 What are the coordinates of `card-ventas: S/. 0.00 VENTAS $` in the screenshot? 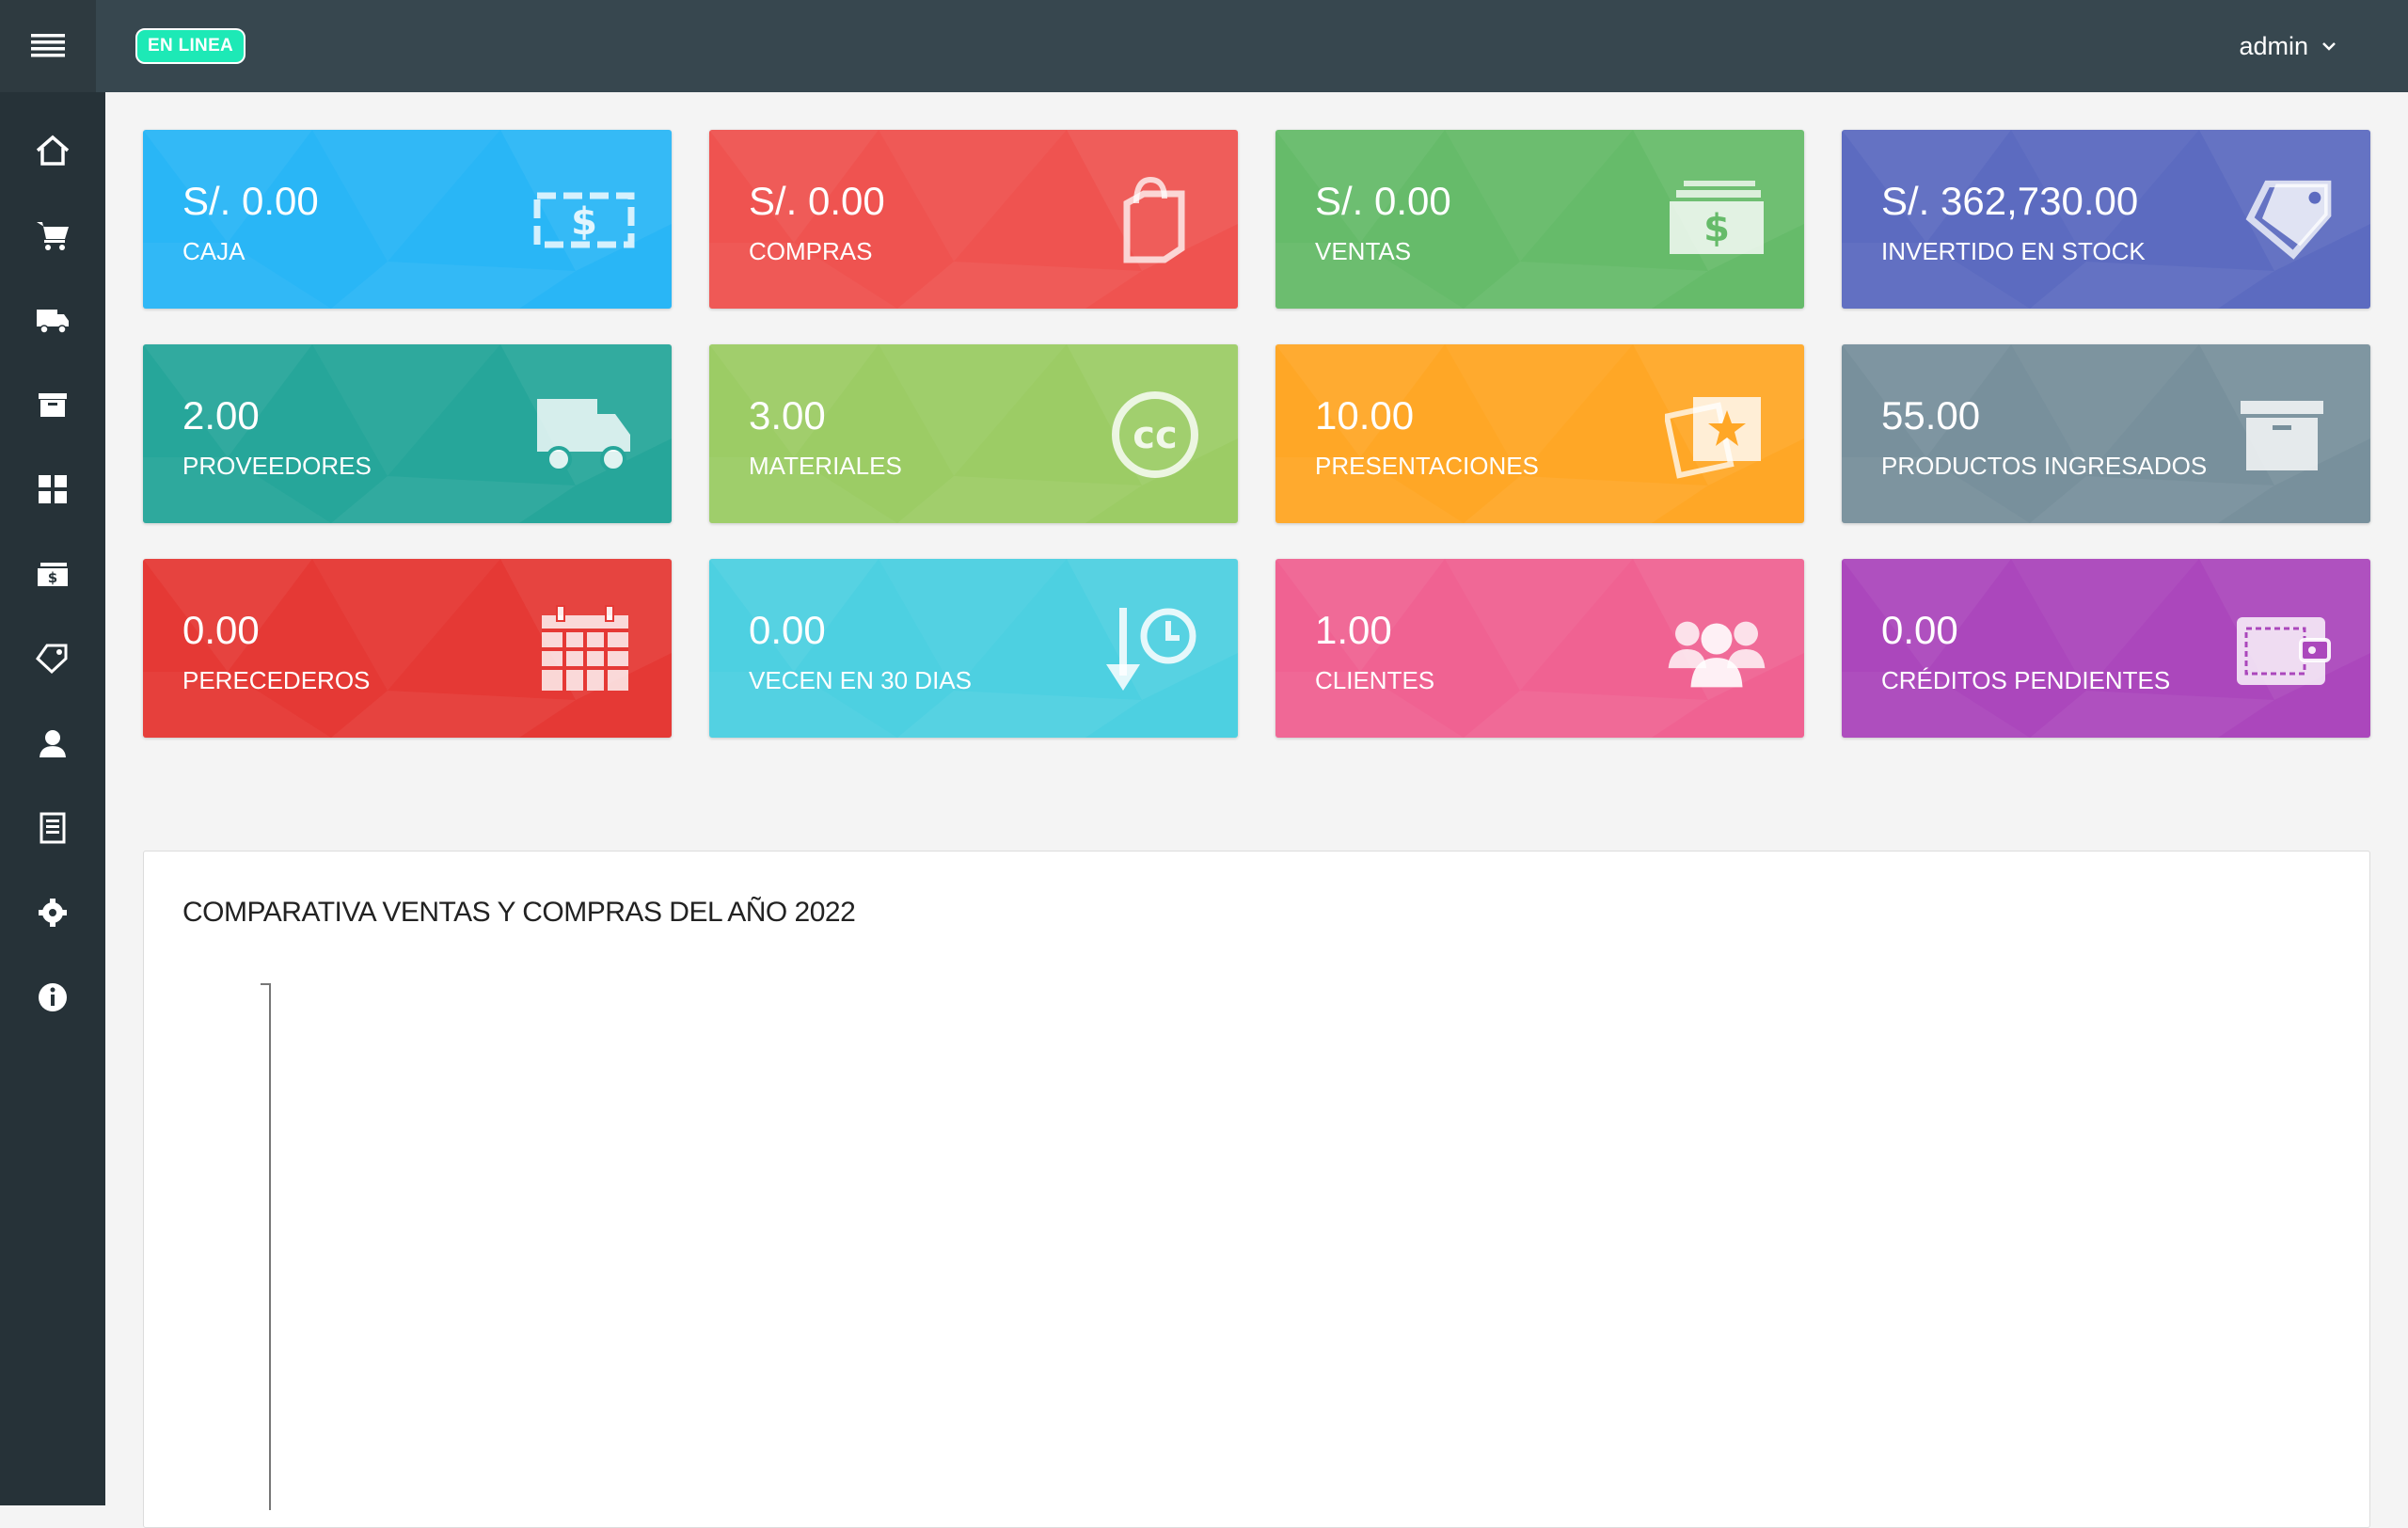 It's located at (1540, 219).